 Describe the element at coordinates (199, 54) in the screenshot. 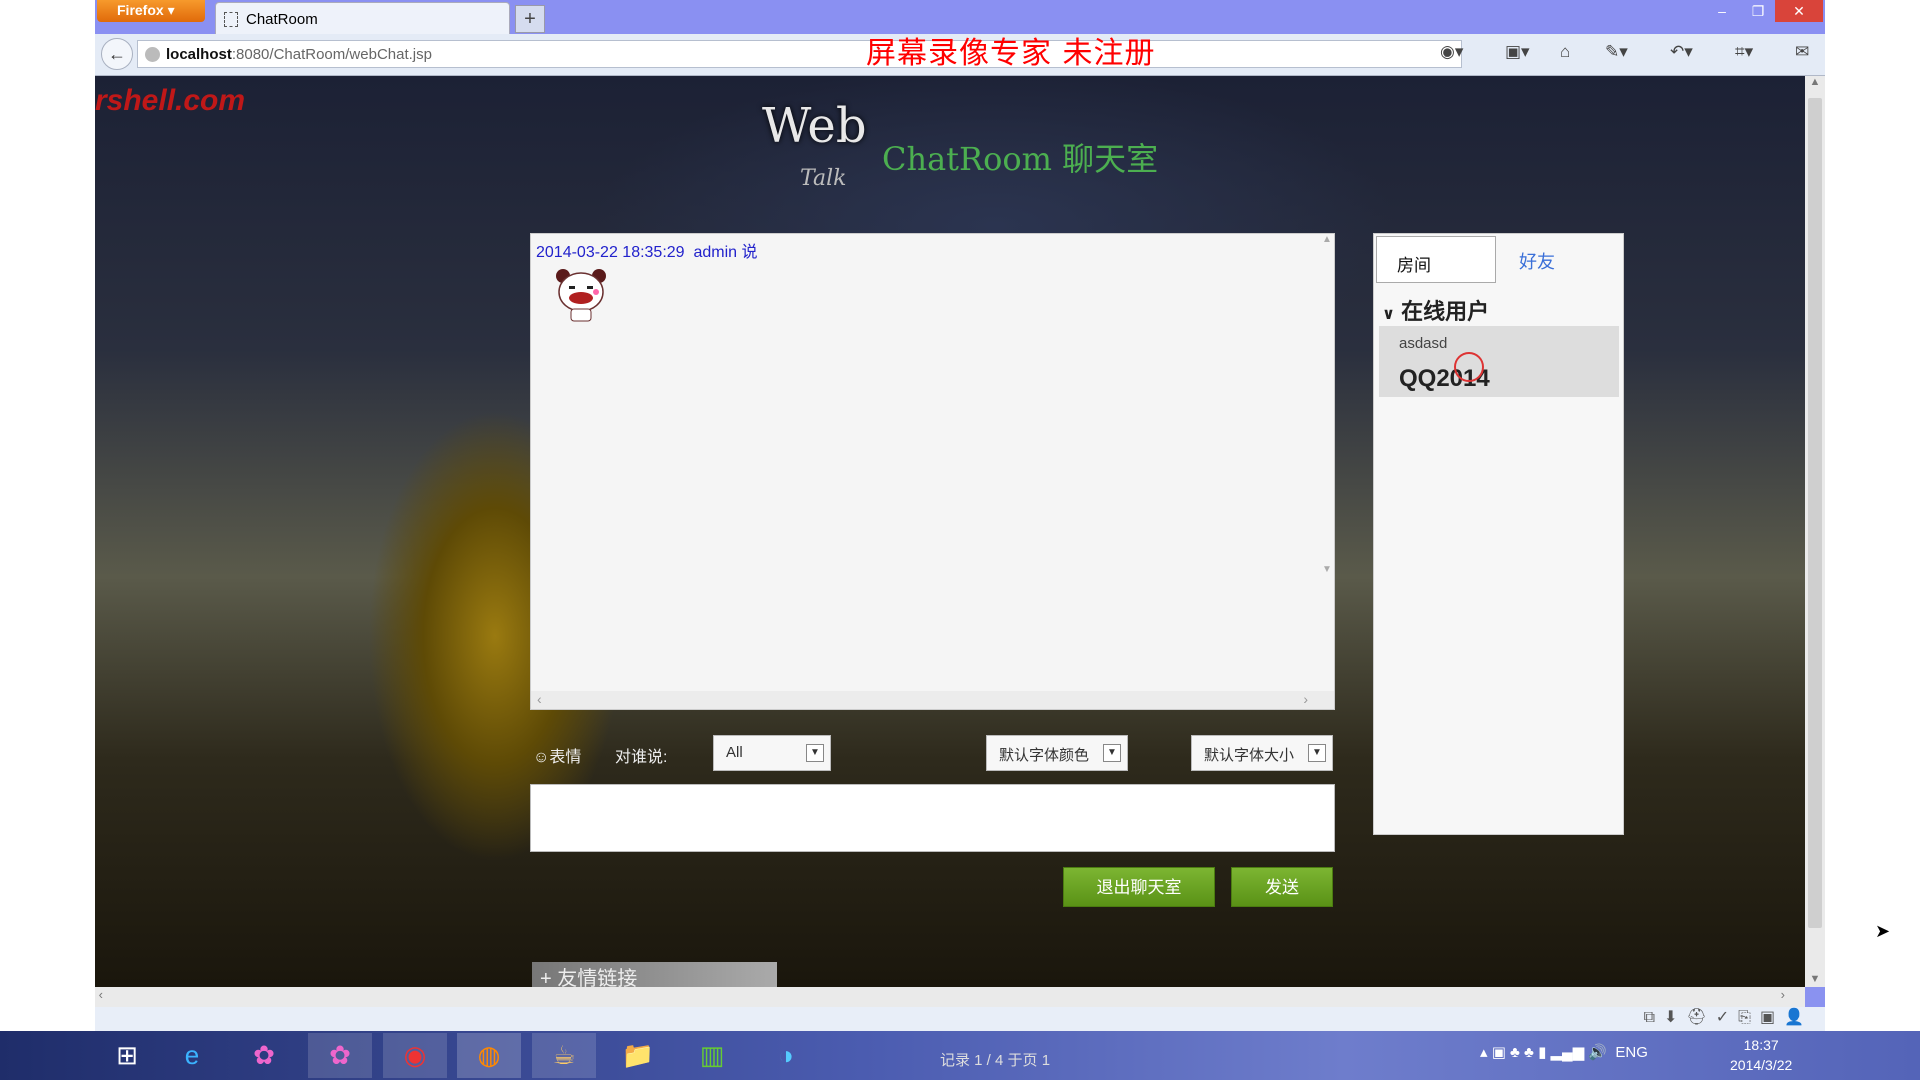

I see `url-host: localhost` at that location.